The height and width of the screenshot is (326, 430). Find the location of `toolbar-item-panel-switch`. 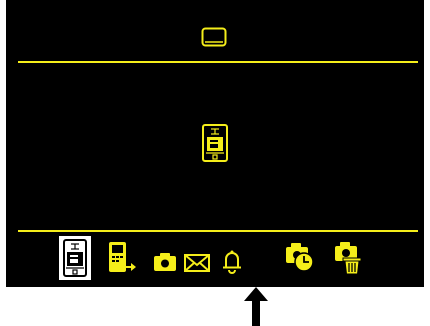

toolbar-item-panel-switch is located at coordinates (75, 258).